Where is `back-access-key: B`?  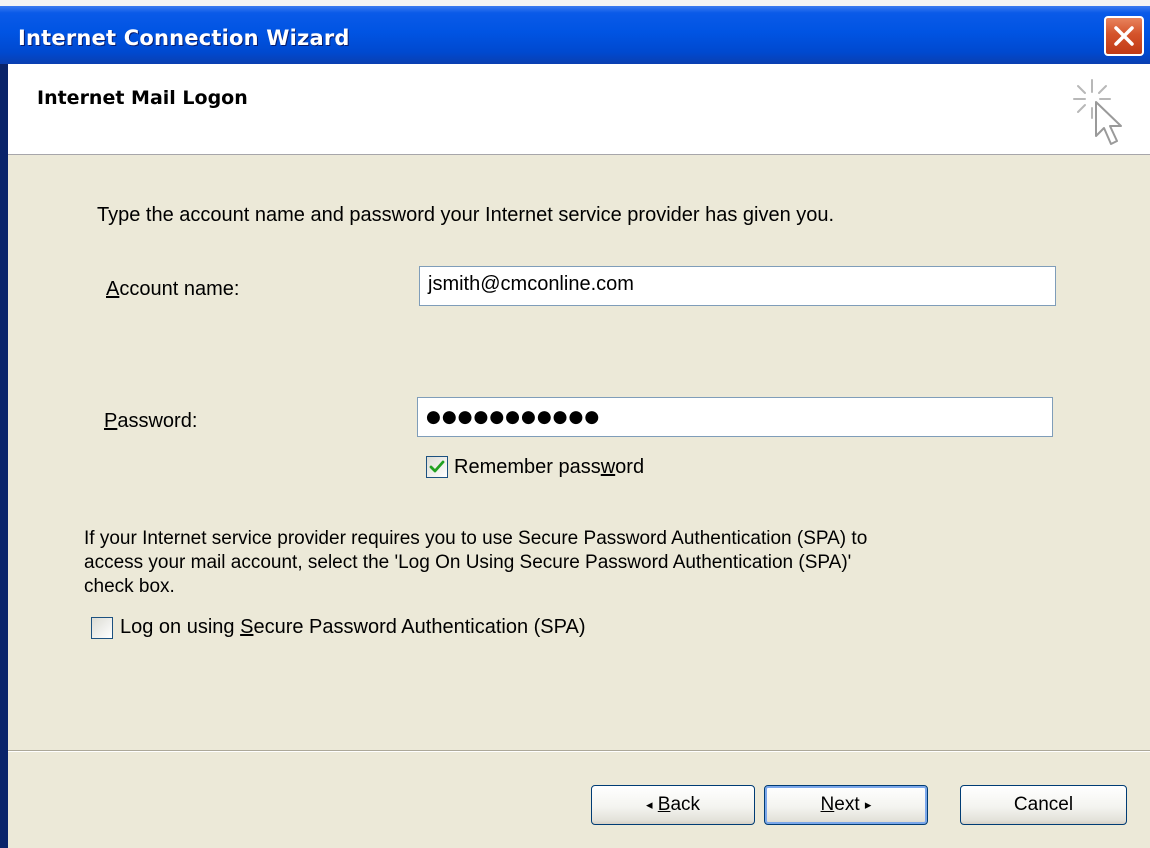 back-access-key: B is located at coordinates (664, 804).